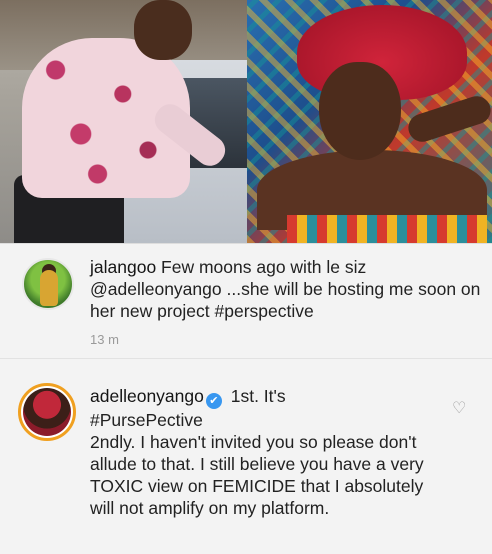 The image size is (492, 554). Describe the element at coordinates (147, 396) in the screenshot. I see `username-link: adelleonyango` at that location.